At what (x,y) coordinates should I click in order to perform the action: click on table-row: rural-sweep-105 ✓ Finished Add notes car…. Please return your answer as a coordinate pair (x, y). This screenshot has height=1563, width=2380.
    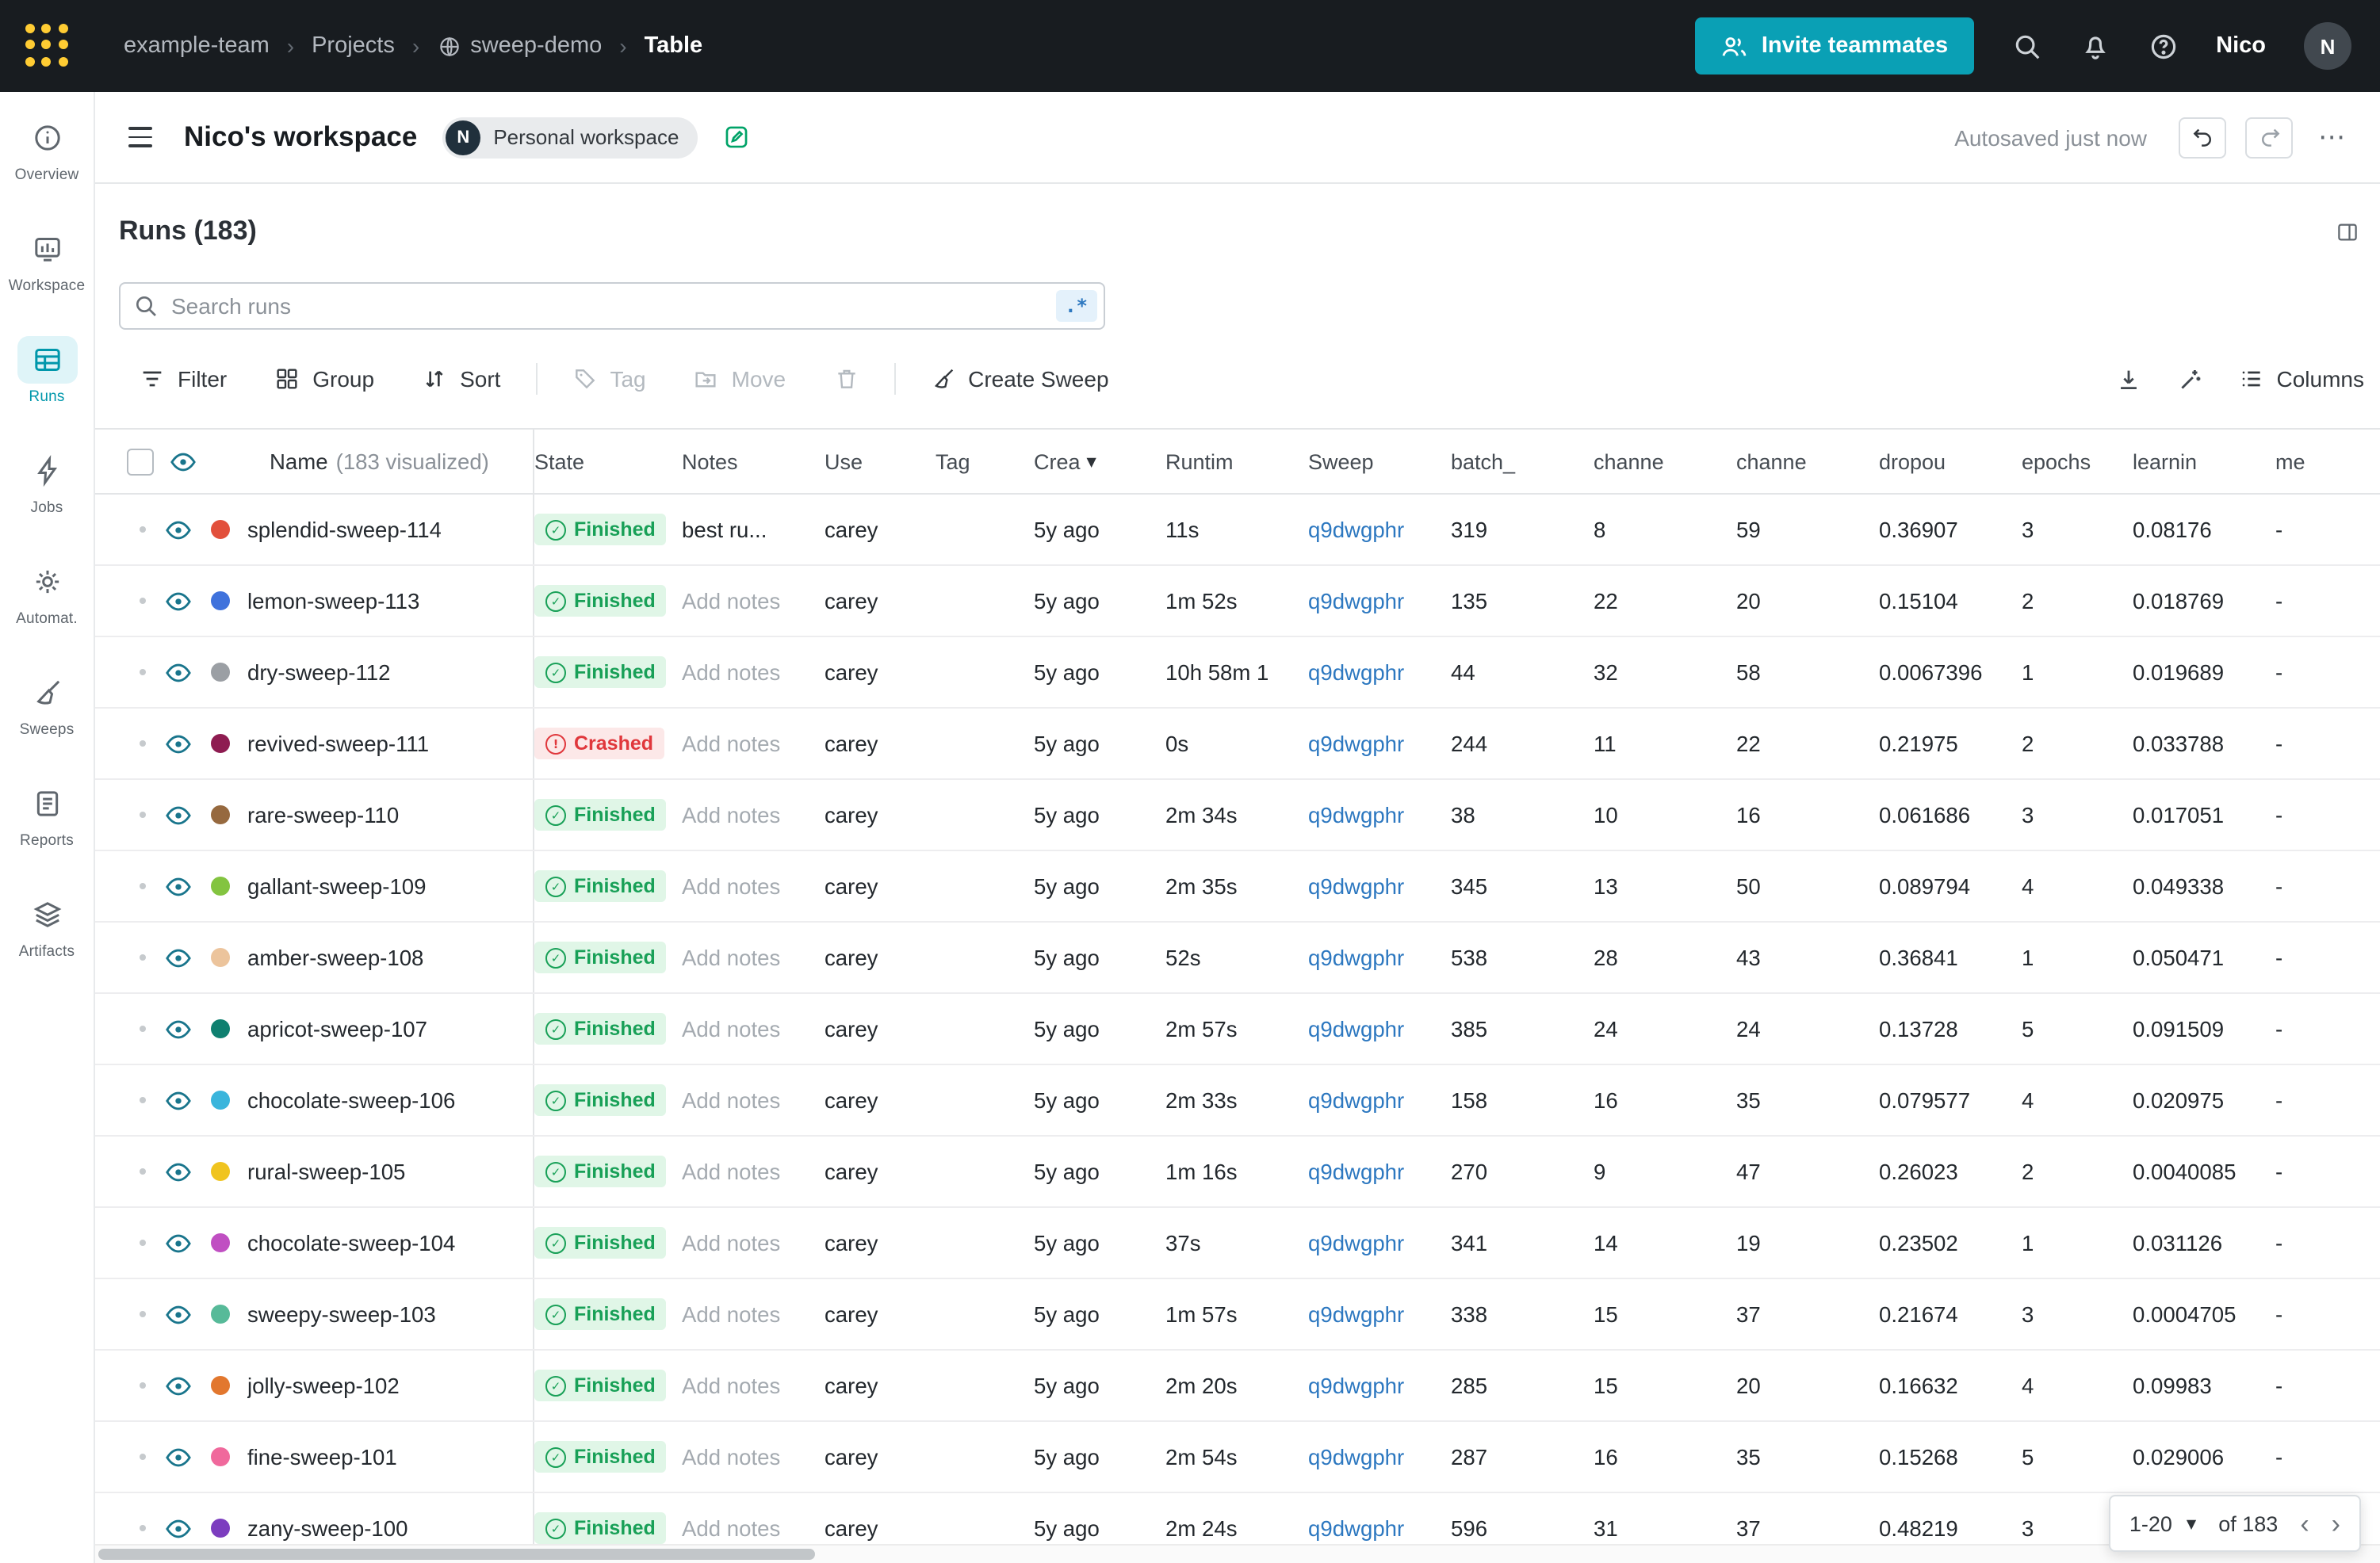
    Looking at the image, I should click on (1237, 1172).